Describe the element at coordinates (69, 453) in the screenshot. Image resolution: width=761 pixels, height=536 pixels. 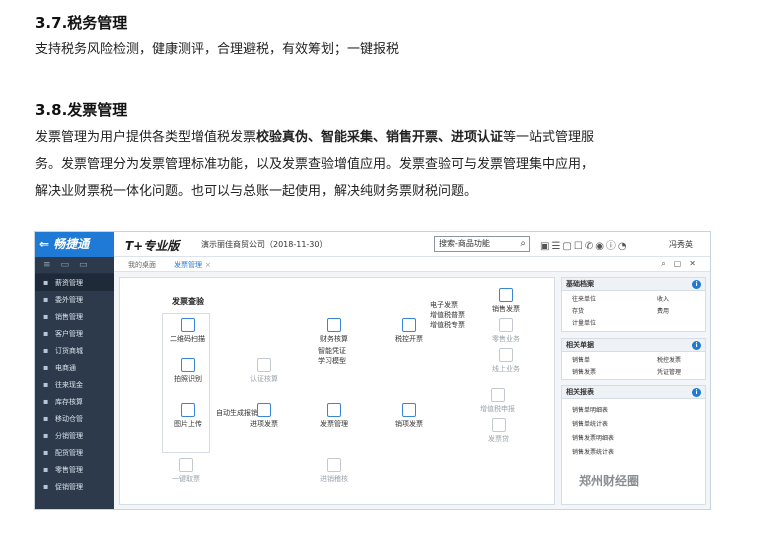
I see `sidebar-item-label: 配货管理` at that location.